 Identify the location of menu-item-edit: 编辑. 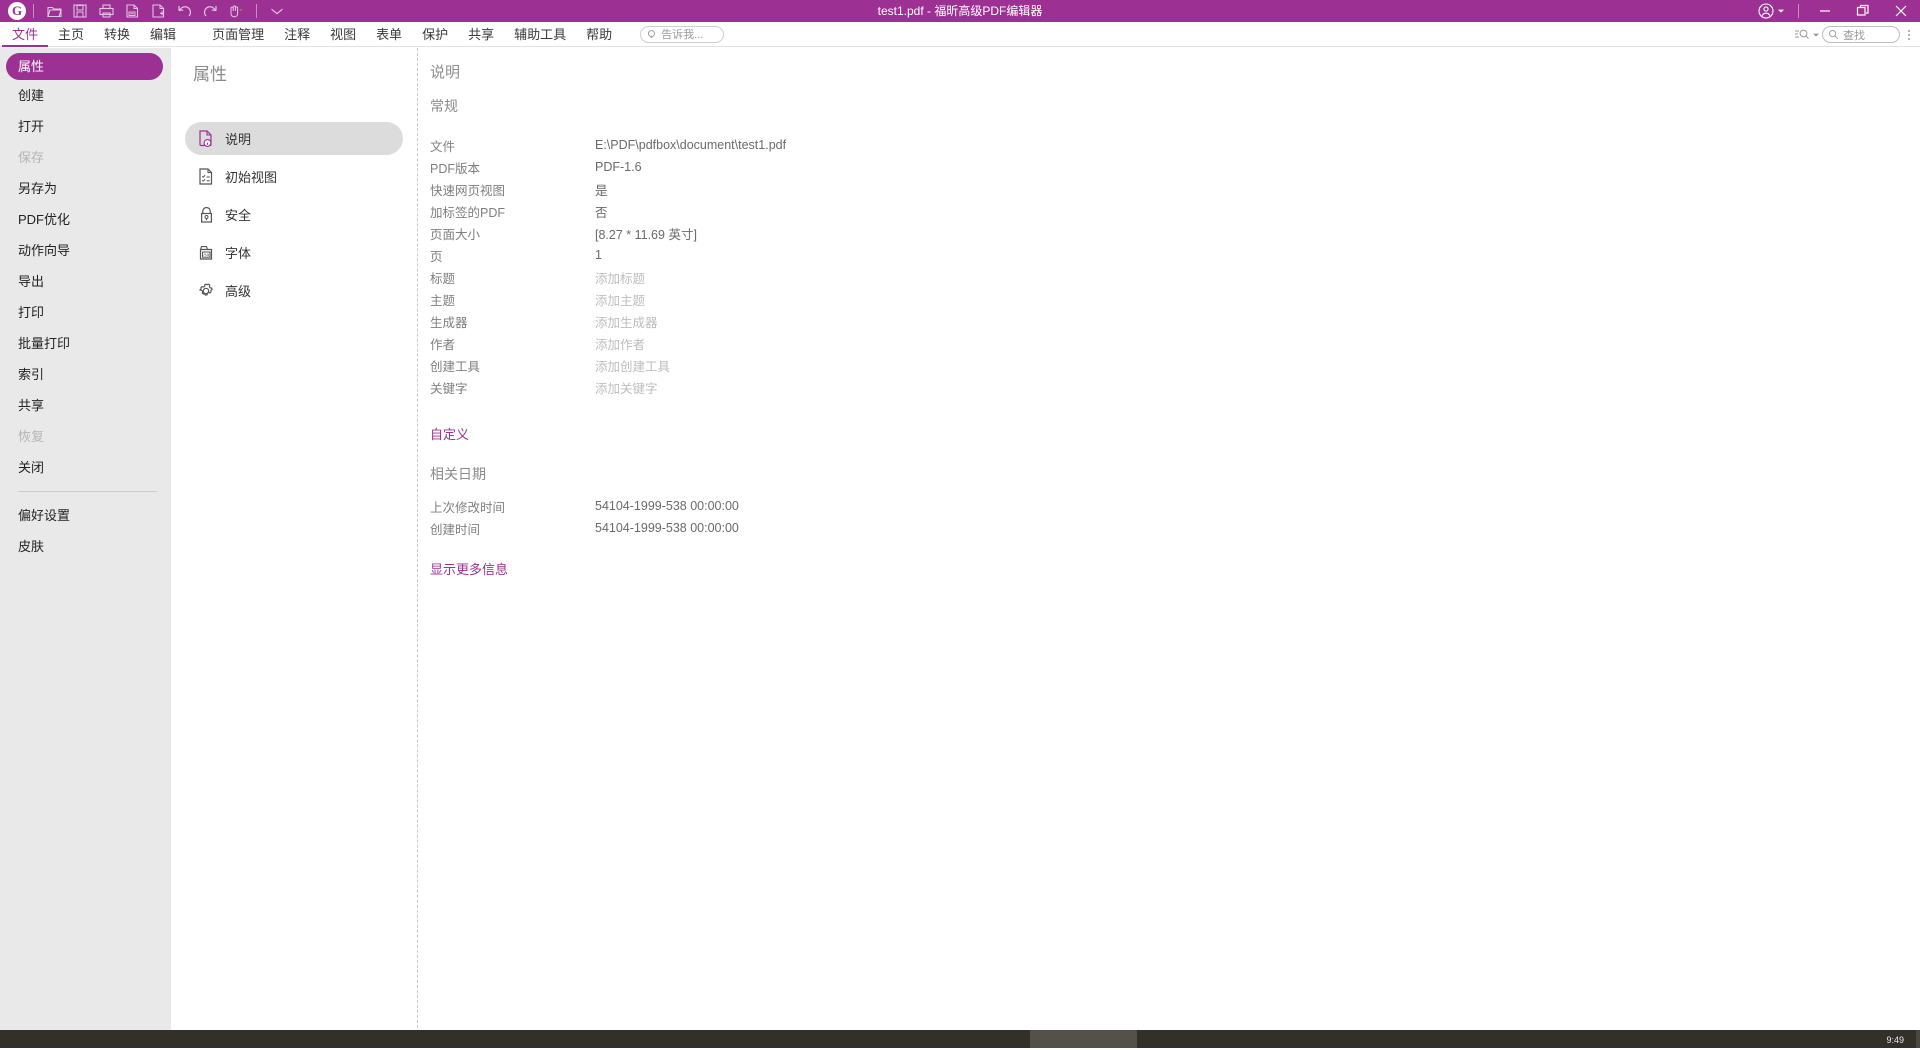
(163, 34).